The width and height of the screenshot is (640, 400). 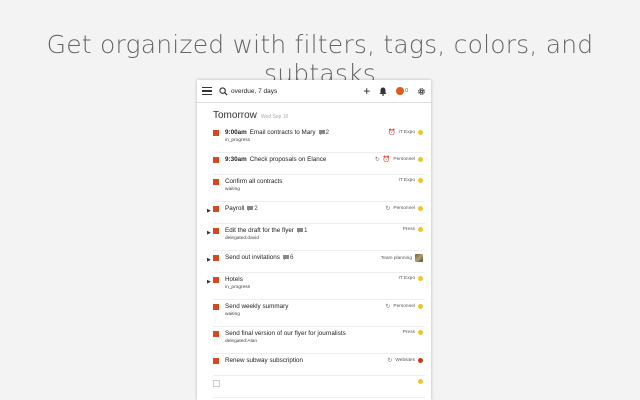 I want to click on project-label: Team planning, so click(x=396, y=258).